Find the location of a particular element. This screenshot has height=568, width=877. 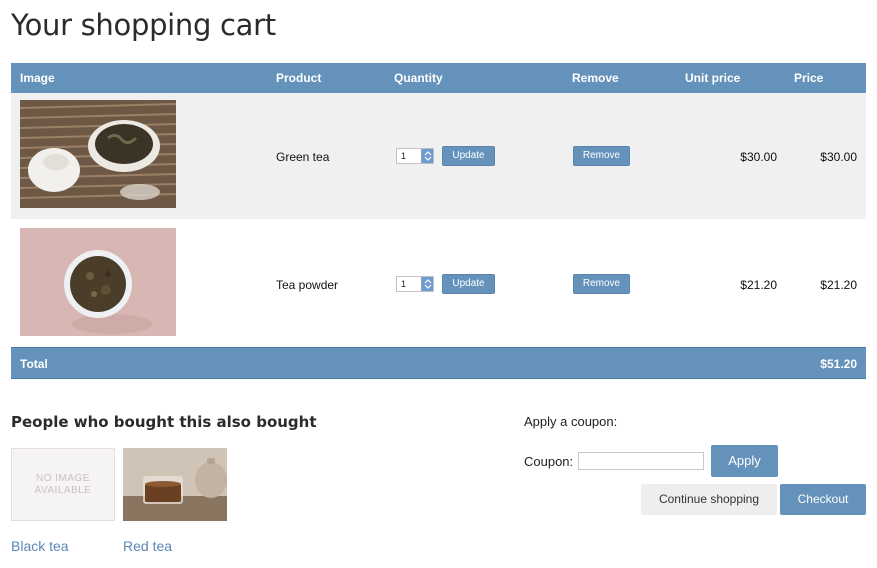

header-unit-price: Unit price is located at coordinates (713, 78).